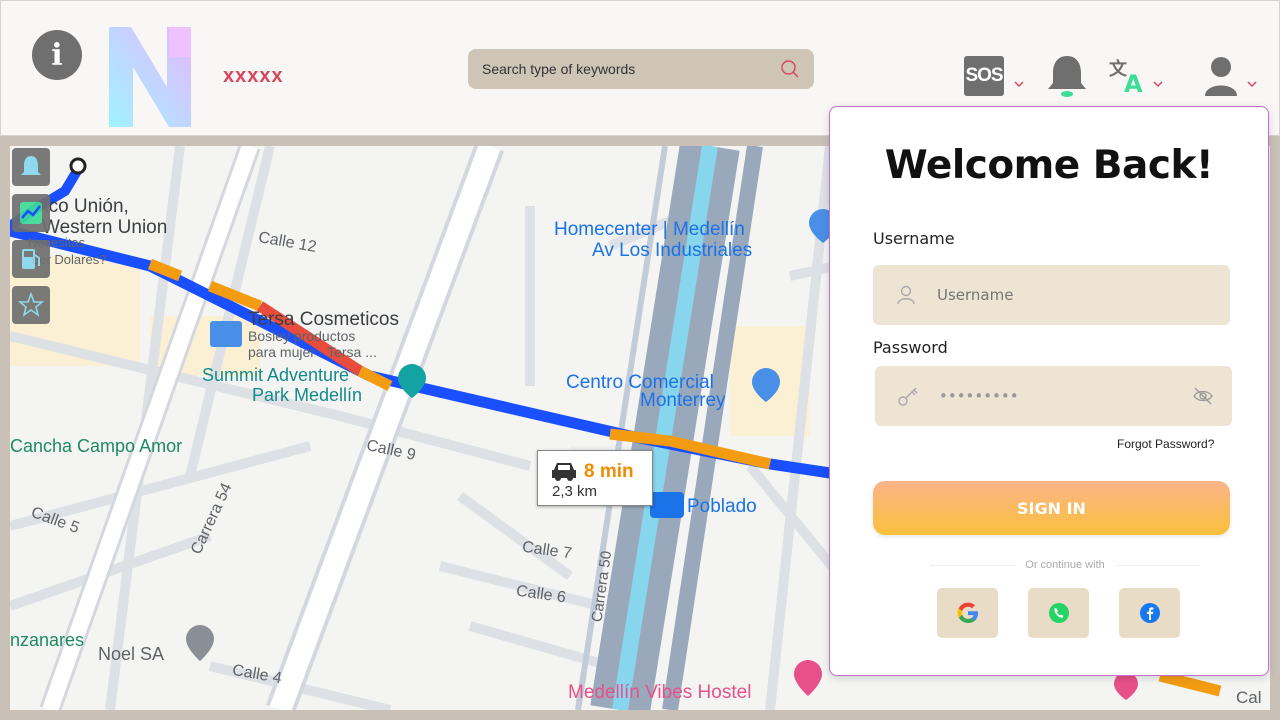 This screenshot has width=1280, height=720. I want to click on password-field, so click(1053, 396).